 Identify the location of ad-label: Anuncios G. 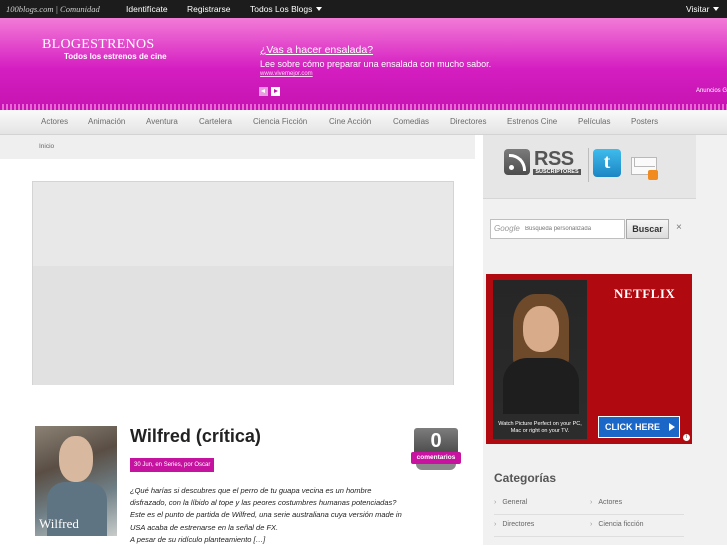
(711, 91).